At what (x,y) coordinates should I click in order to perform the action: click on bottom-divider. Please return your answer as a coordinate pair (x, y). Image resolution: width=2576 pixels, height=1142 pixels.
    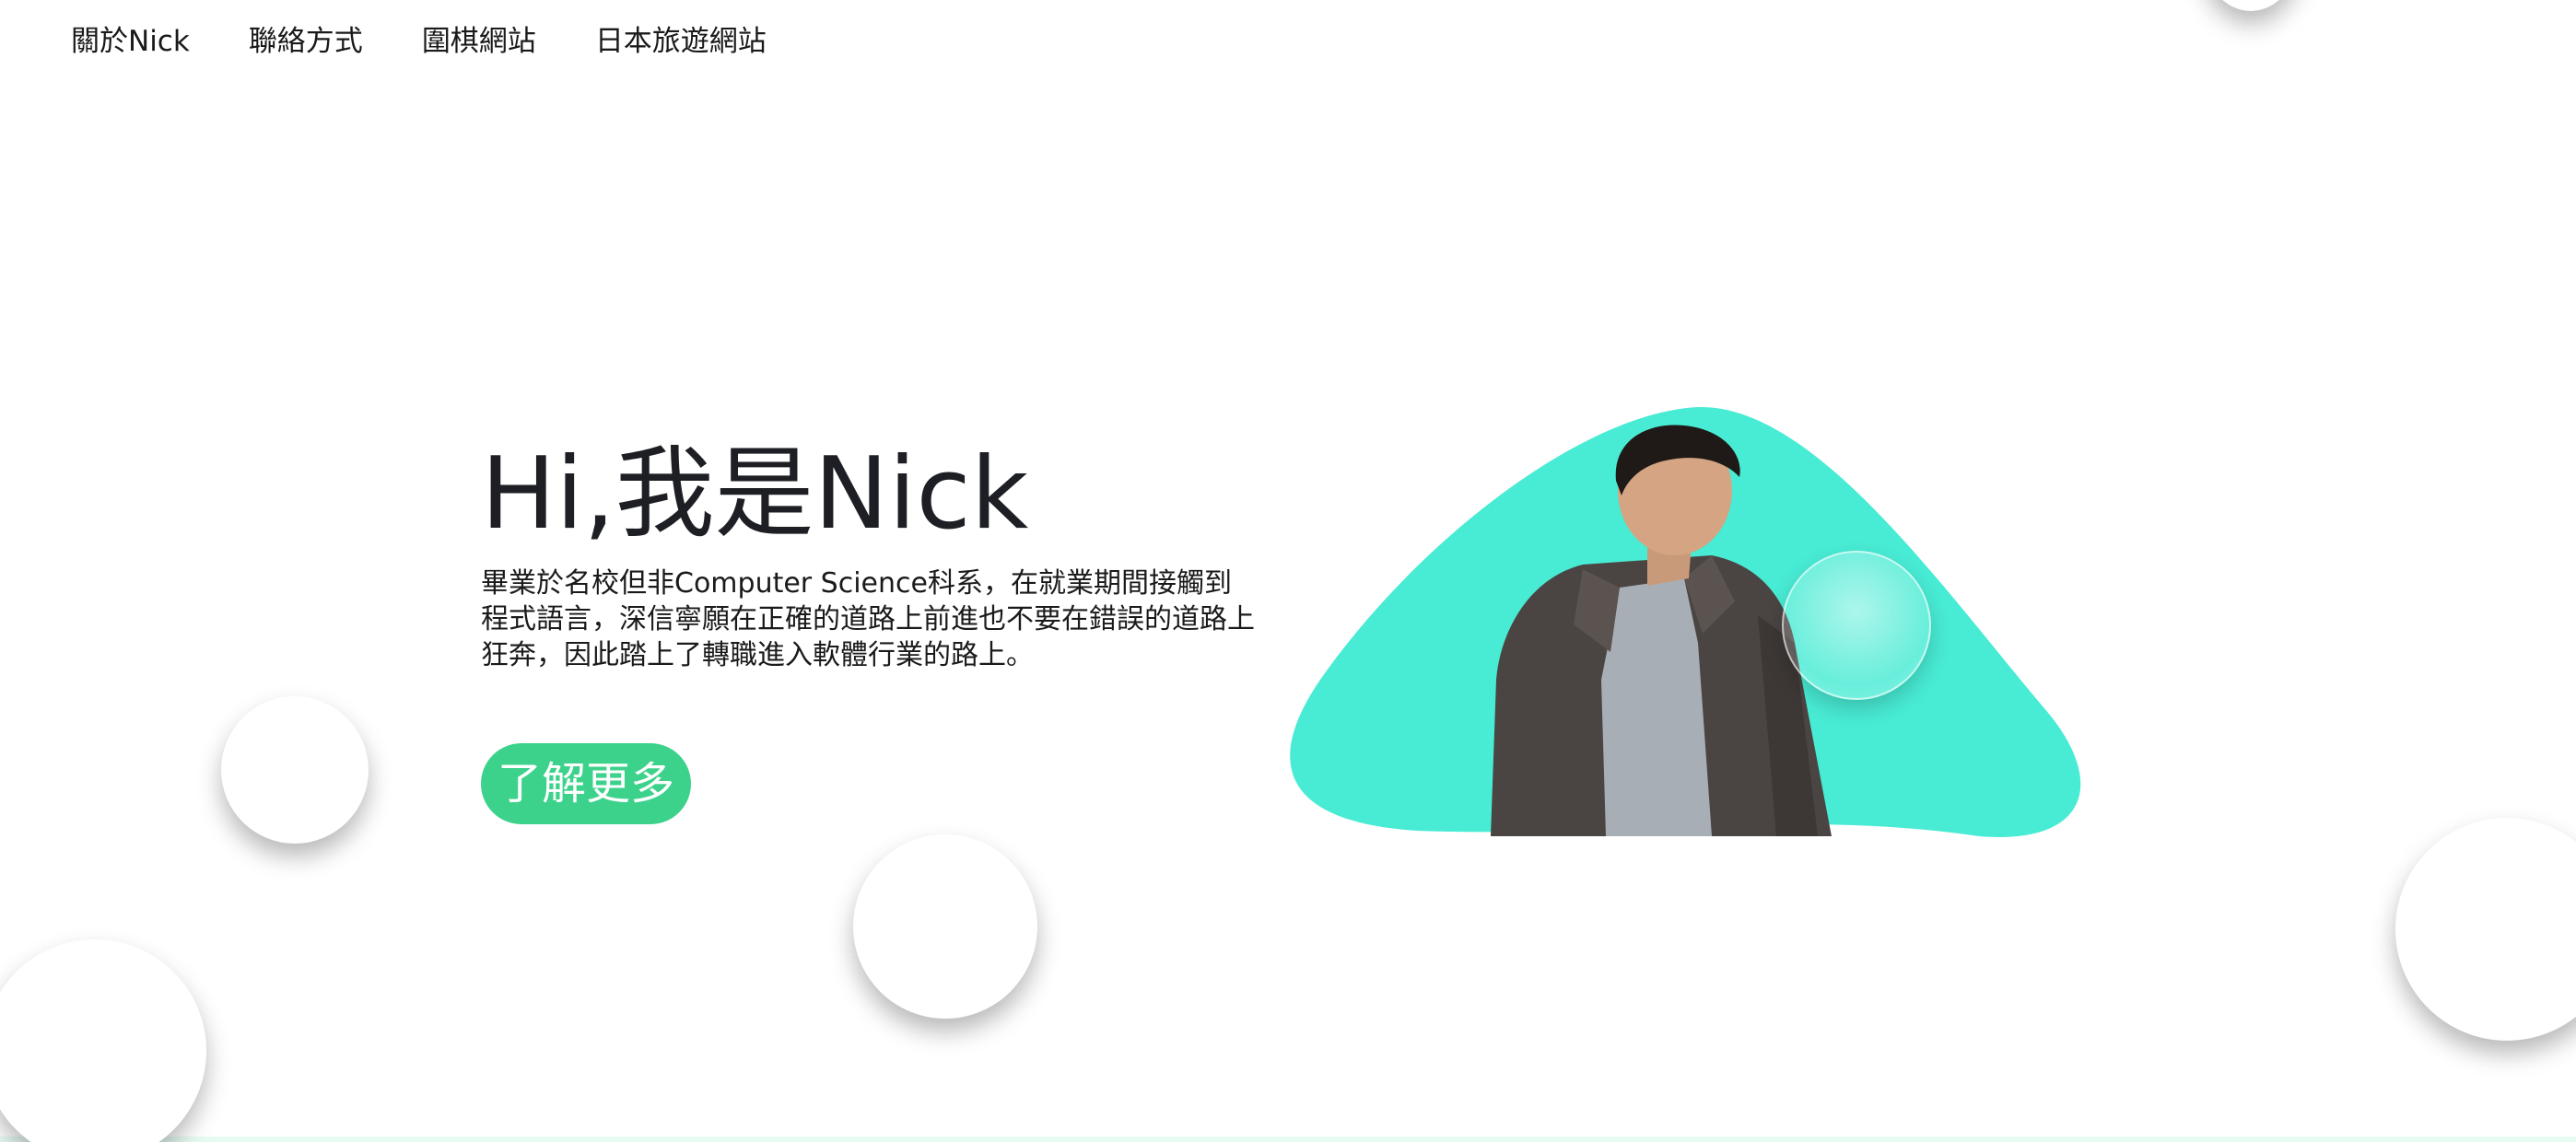
    Looking at the image, I should click on (1288, 1139).